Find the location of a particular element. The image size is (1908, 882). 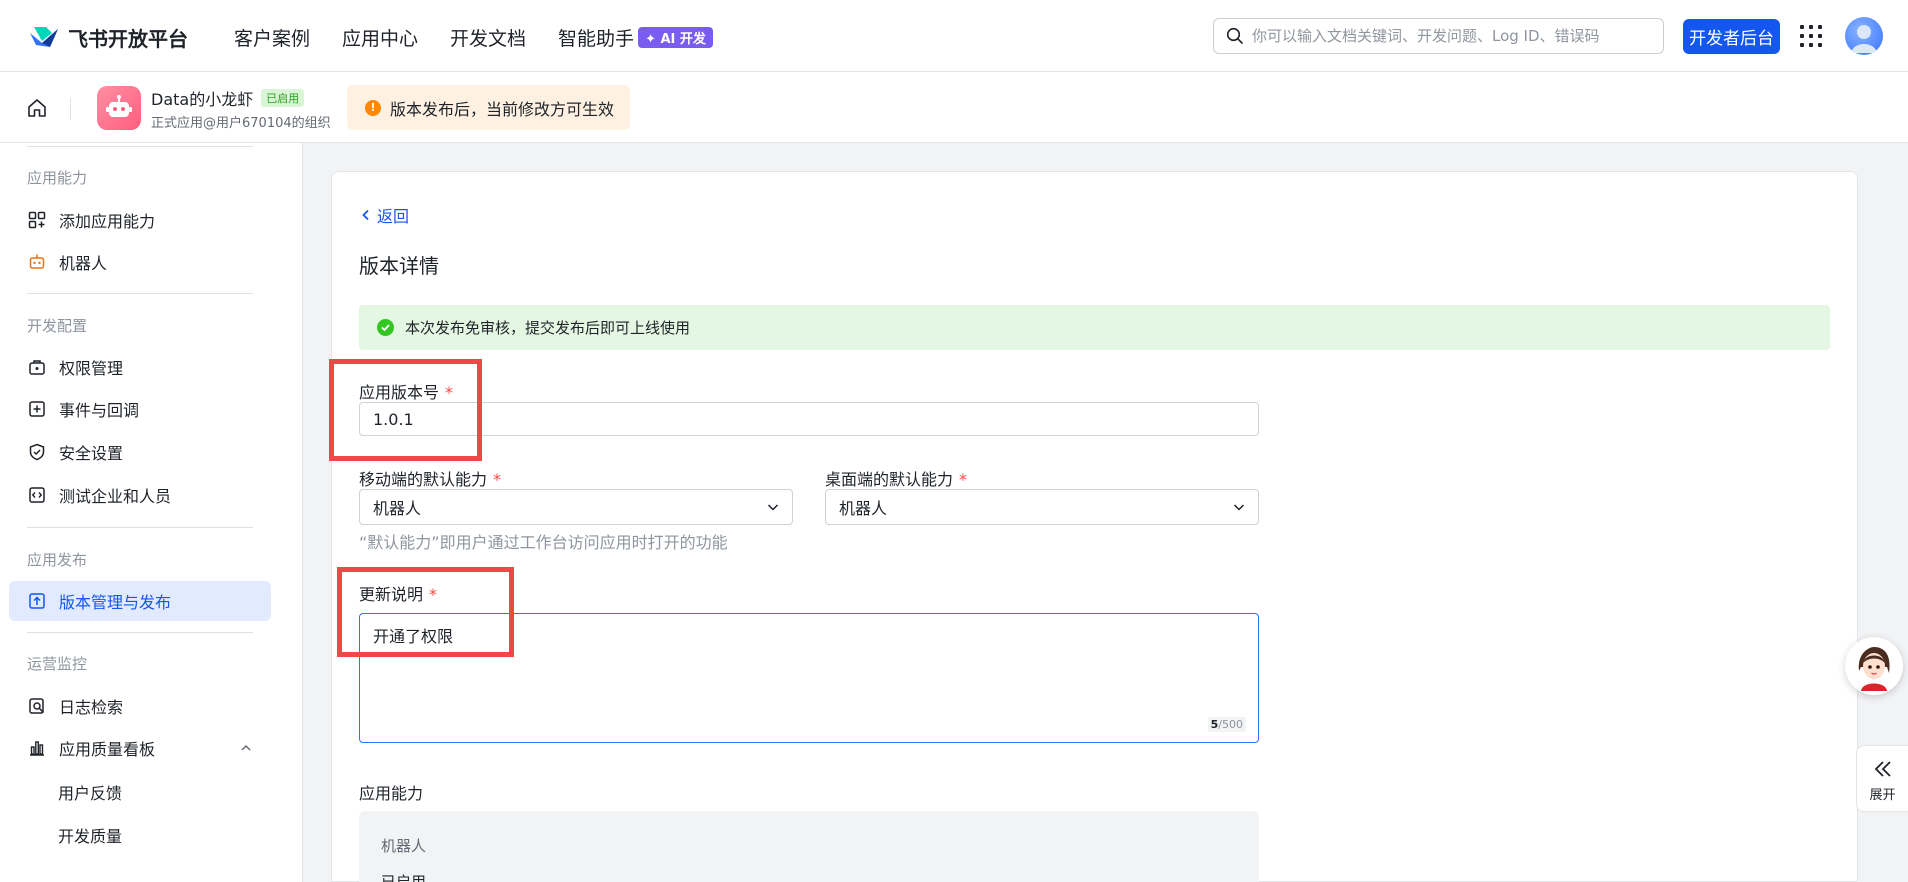

sidebar-item-bot: 机器人 is located at coordinates (67, 262).